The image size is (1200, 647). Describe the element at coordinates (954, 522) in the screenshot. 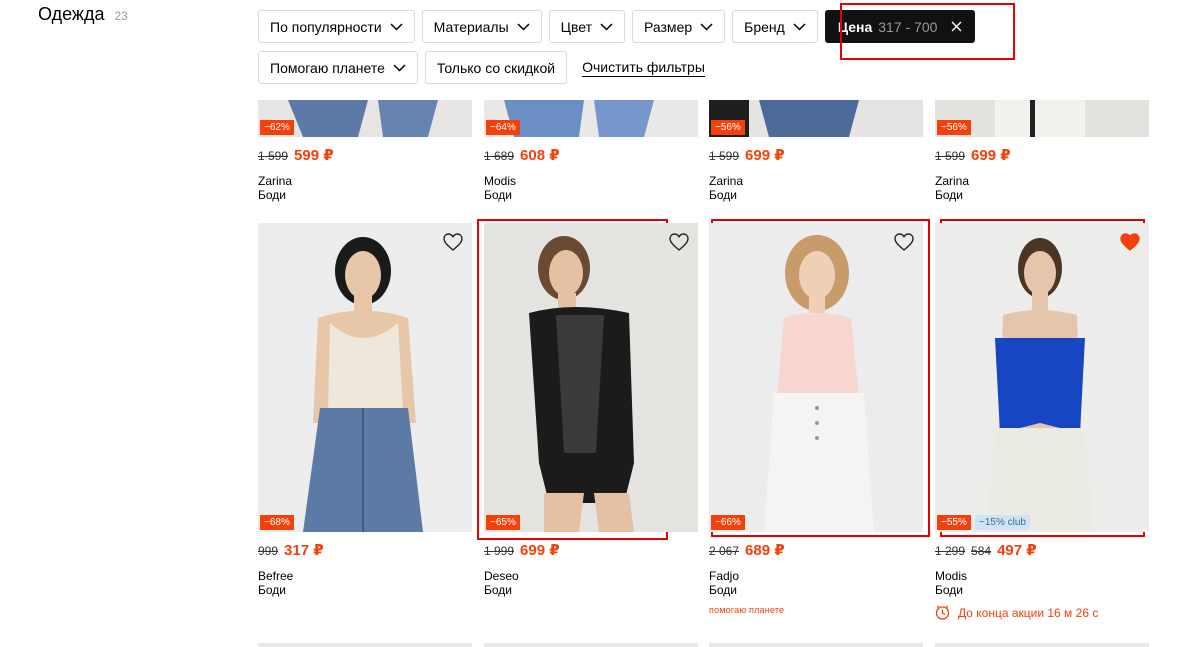

I see `discount-badge: −55%` at that location.